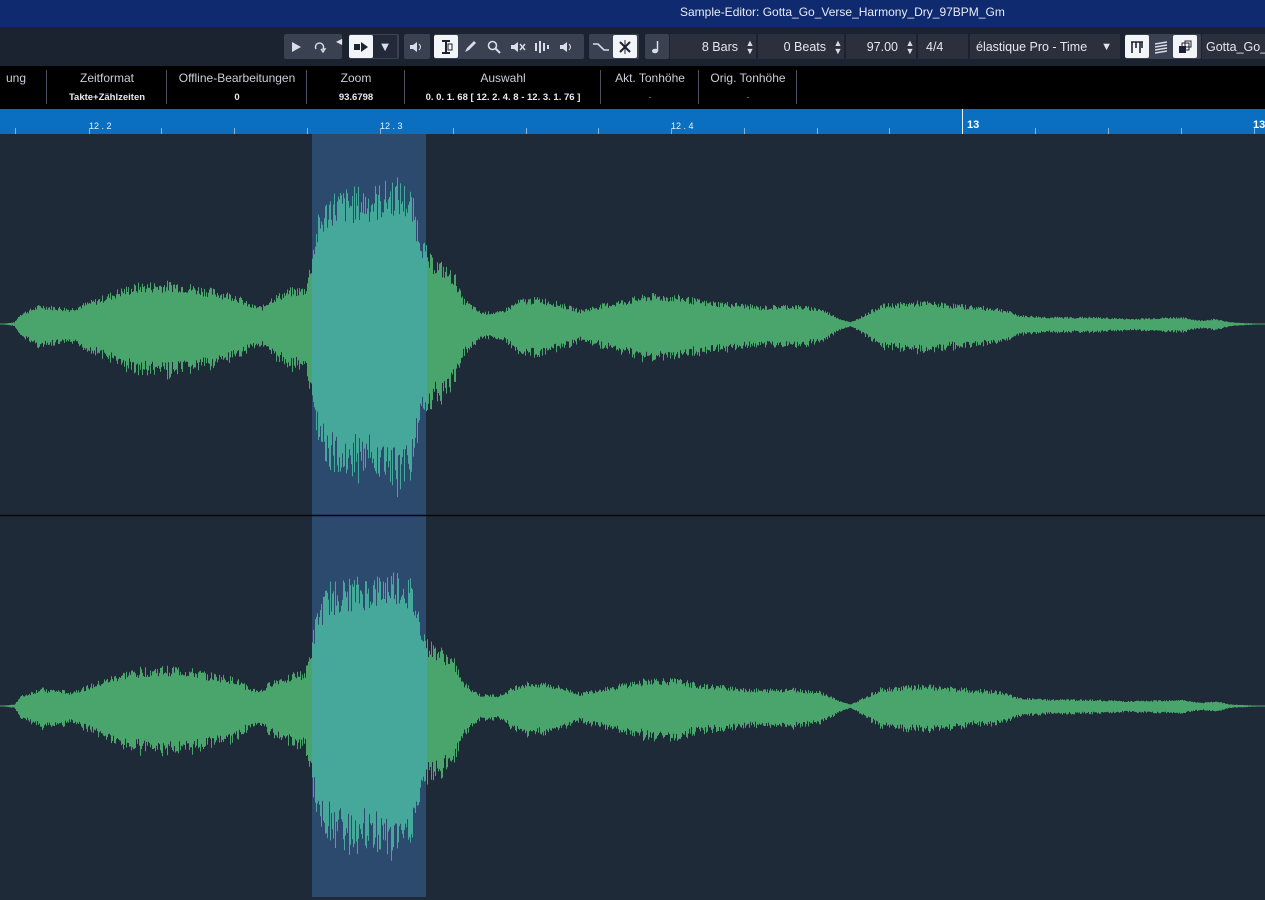  Describe the element at coordinates (518, 46) in the screenshot. I see `mute-icon` at that location.